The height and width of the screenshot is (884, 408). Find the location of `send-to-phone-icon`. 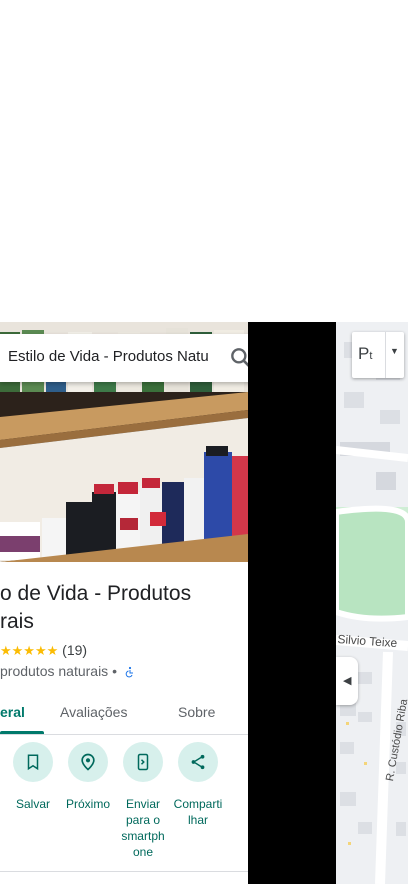

send-to-phone-icon is located at coordinates (143, 762).